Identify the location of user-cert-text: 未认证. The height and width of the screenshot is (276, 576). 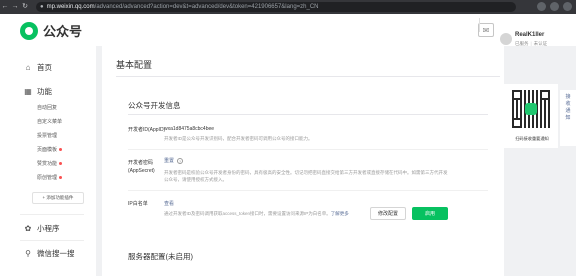
(540, 43).